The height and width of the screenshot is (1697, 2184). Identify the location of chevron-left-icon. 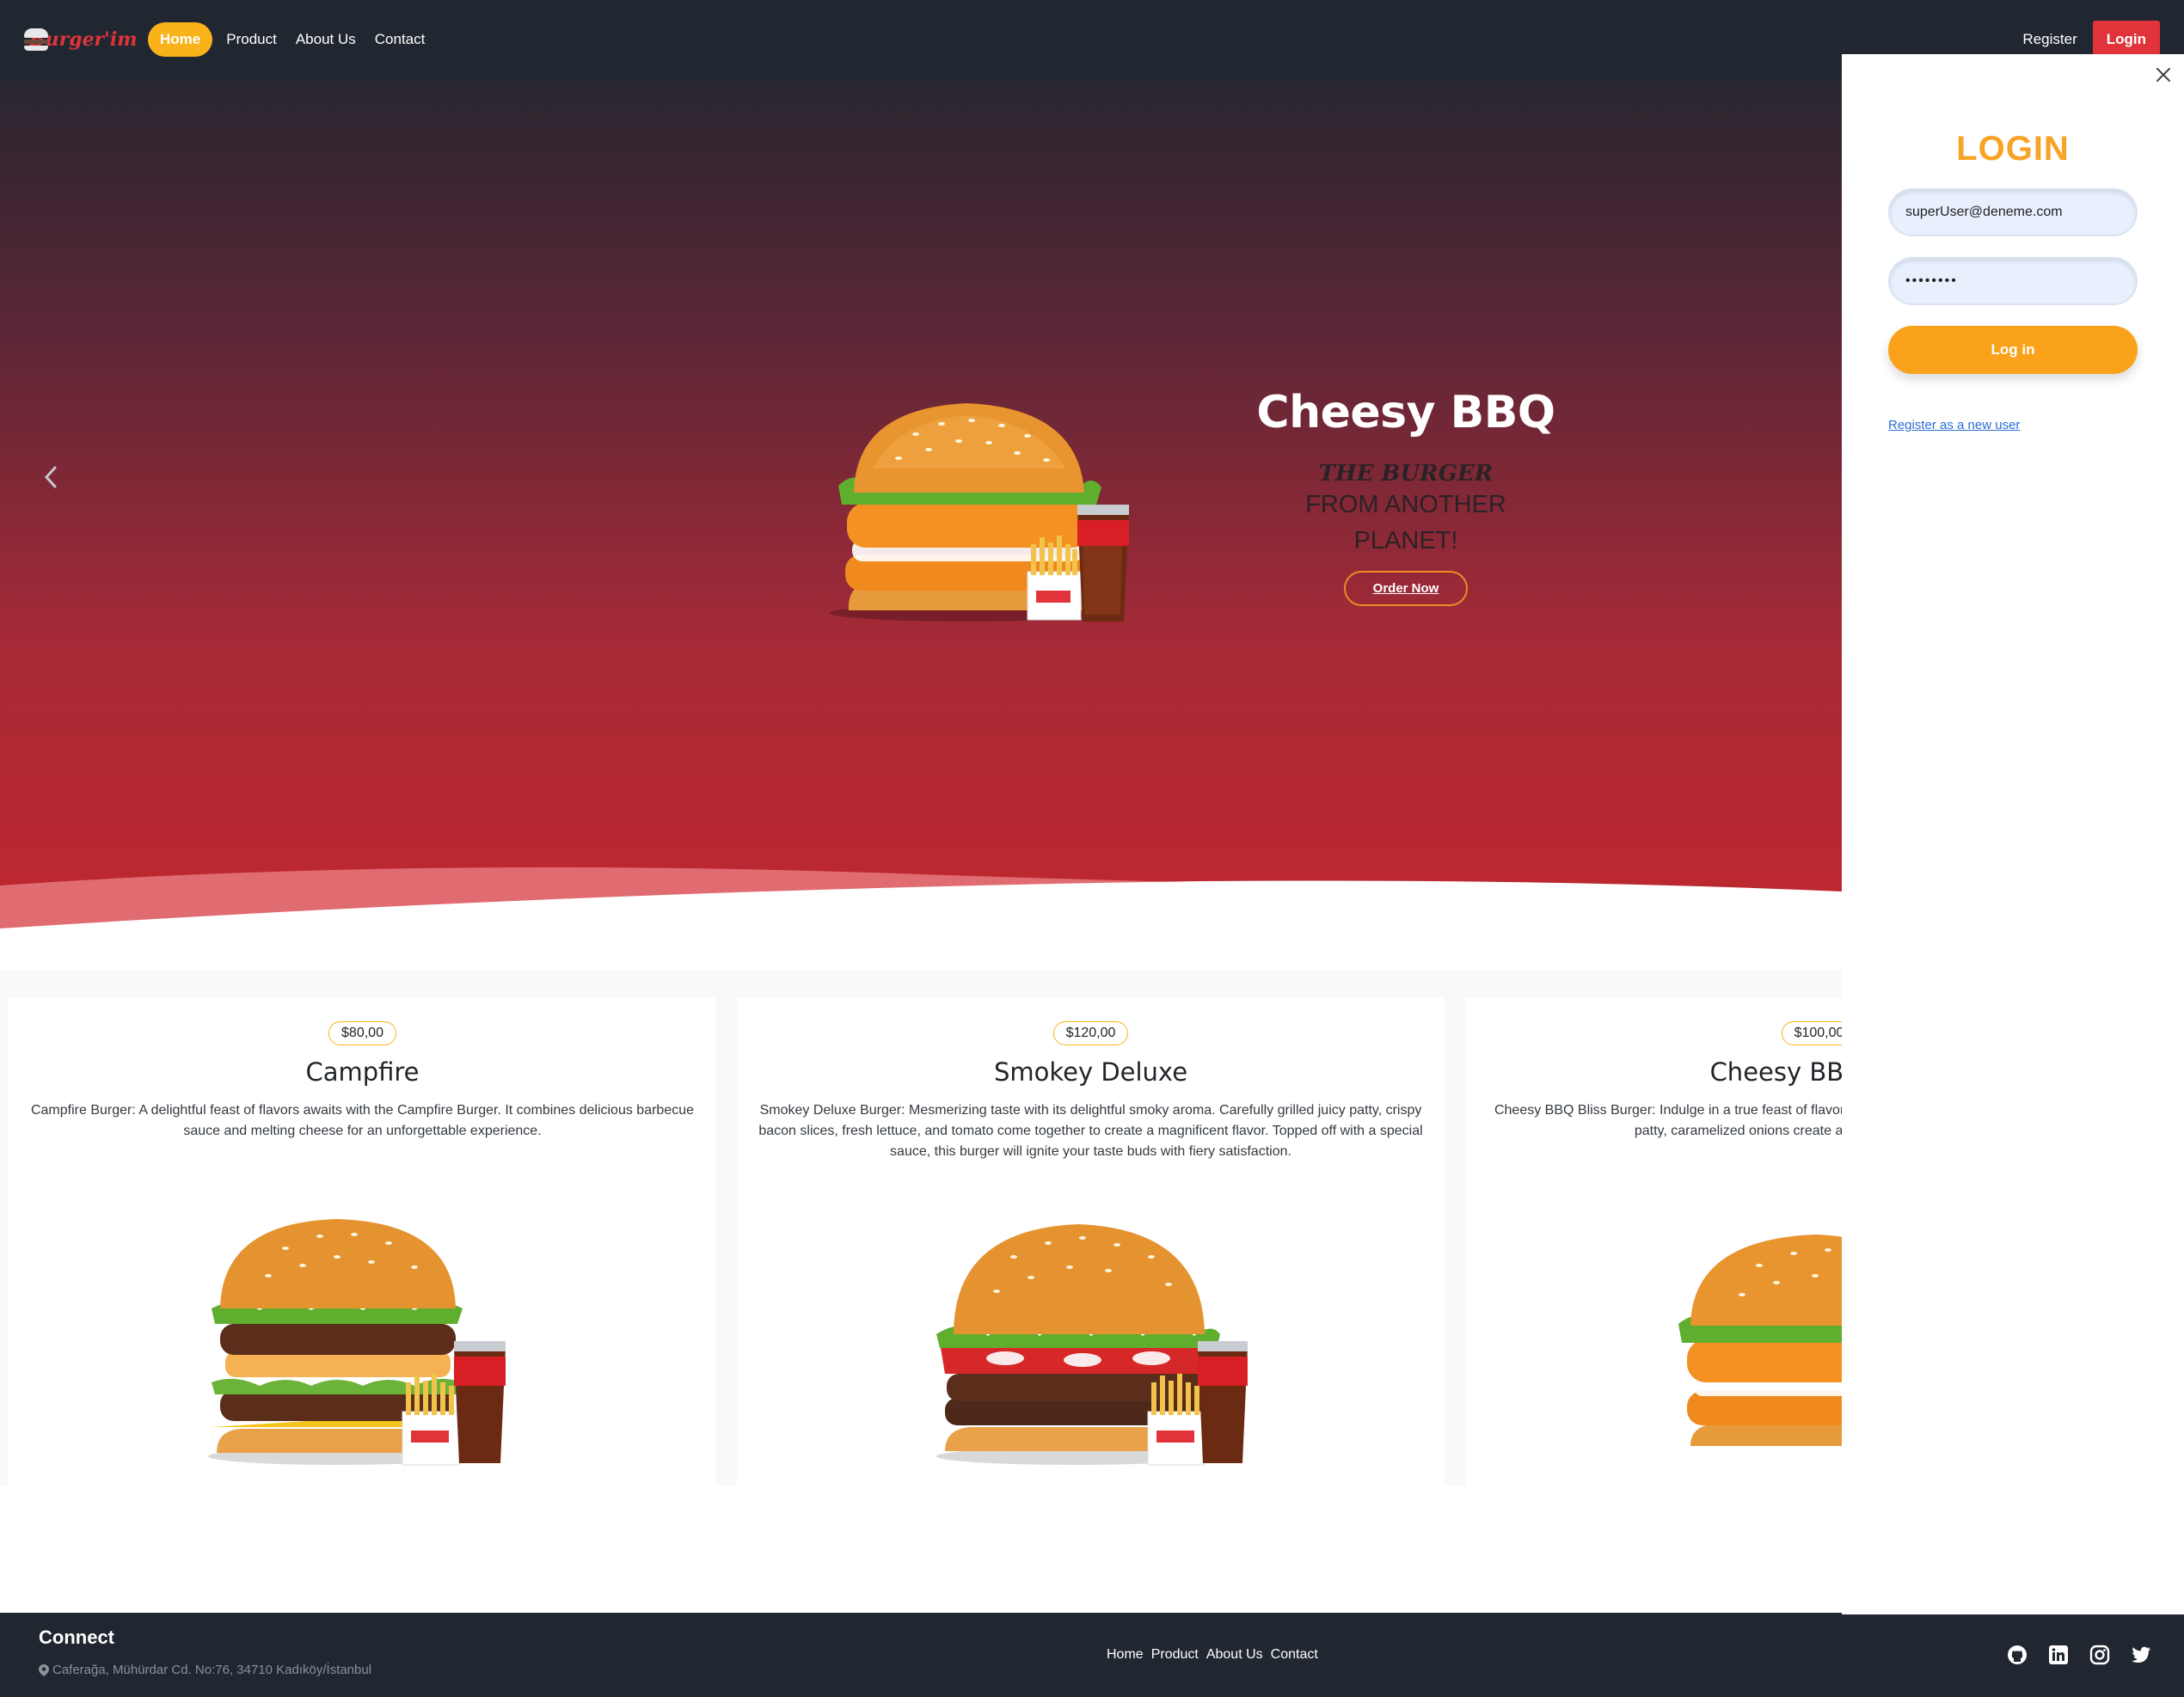
(50, 477).